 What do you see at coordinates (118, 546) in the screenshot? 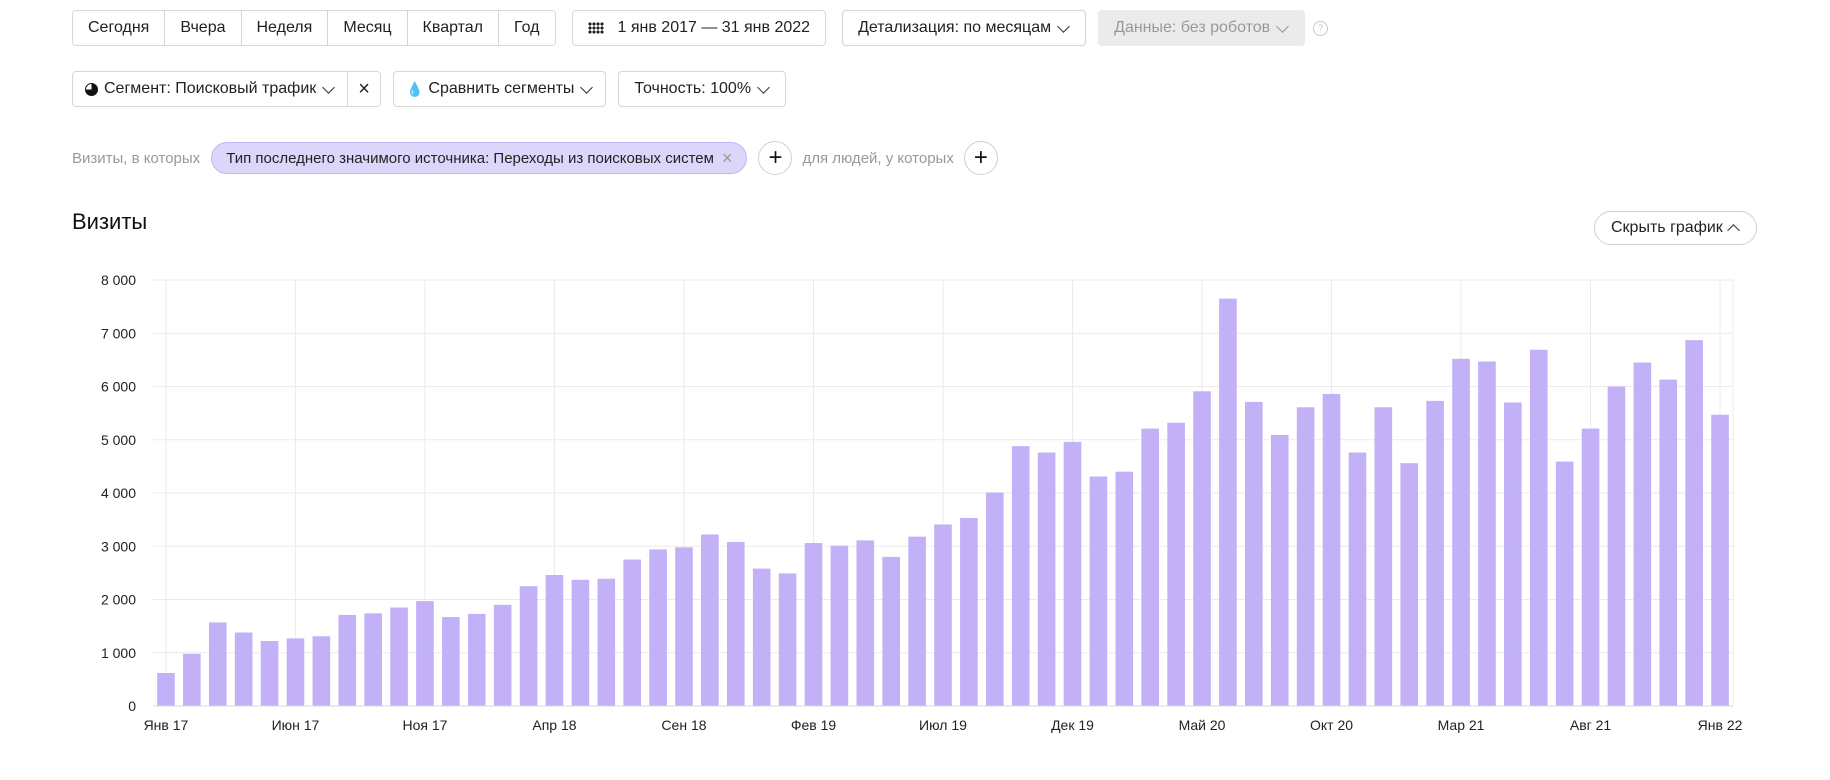
I see `y-tick-label: 3 000` at bounding box center [118, 546].